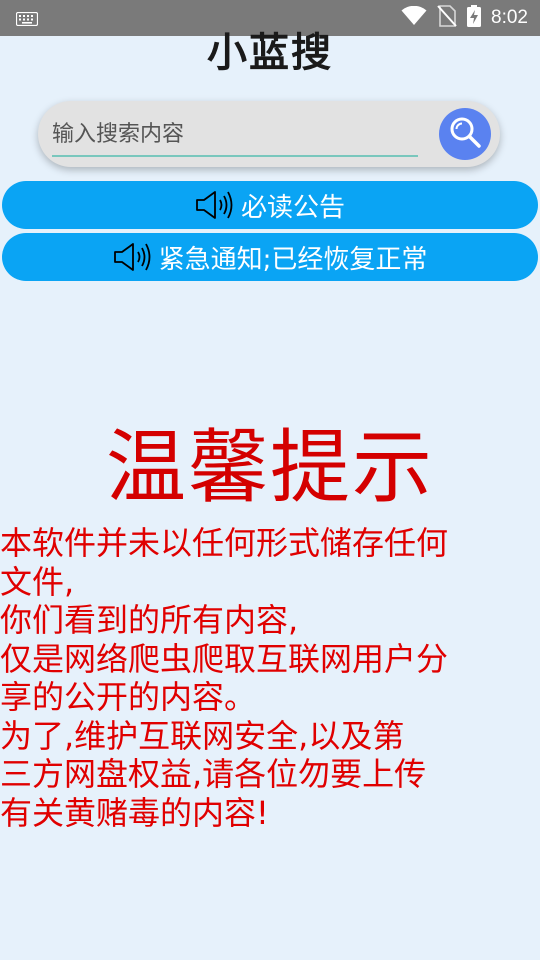 The height and width of the screenshot is (960, 540). What do you see at coordinates (224, 658) in the screenshot?
I see `tip-line: 仅是网络爬虫爬取互联网用户分` at bounding box center [224, 658].